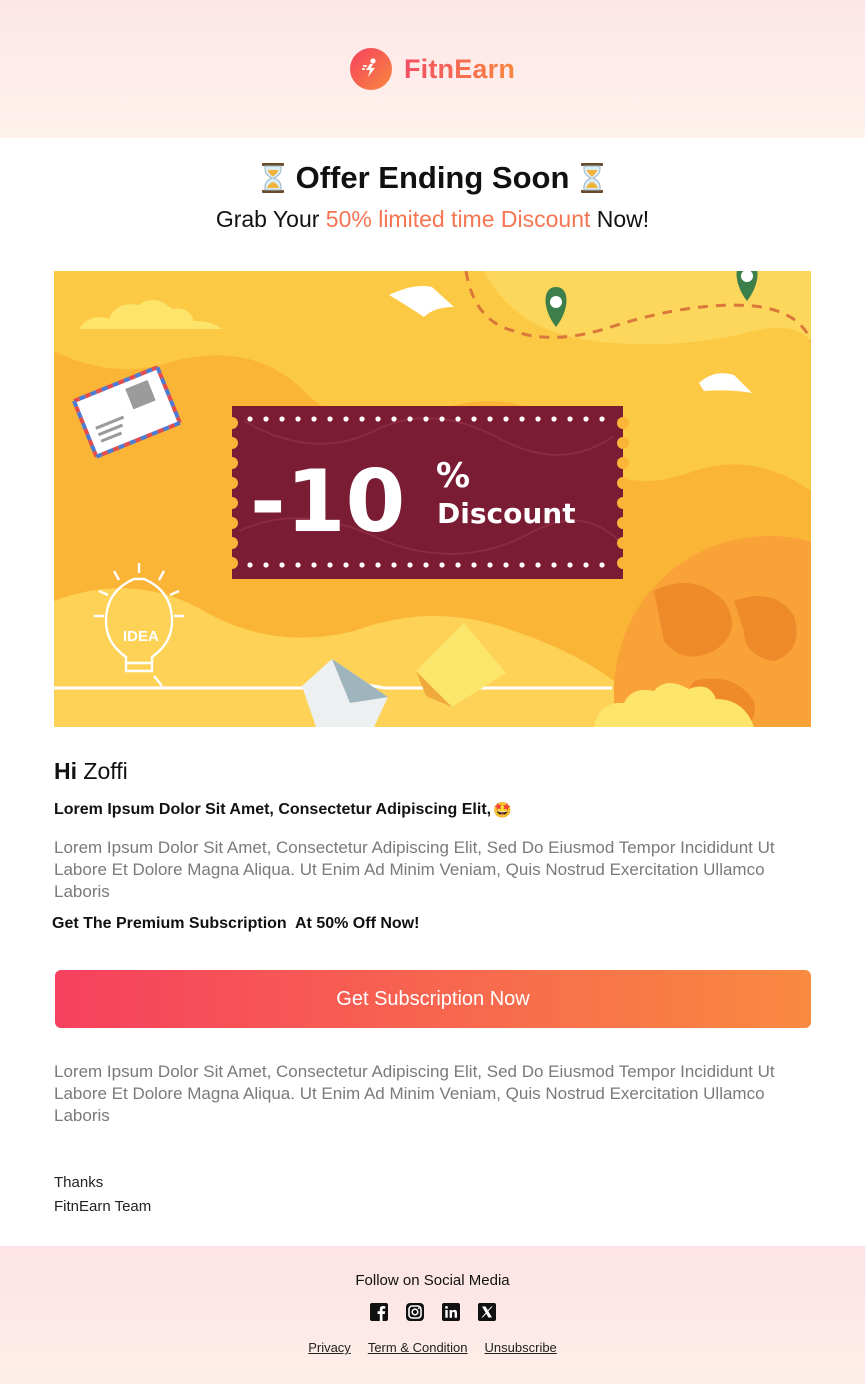 The image size is (865, 1384). Describe the element at coordinates (102, 771) in the screenshot. I see `greeting-name: Zoffi` at that location.